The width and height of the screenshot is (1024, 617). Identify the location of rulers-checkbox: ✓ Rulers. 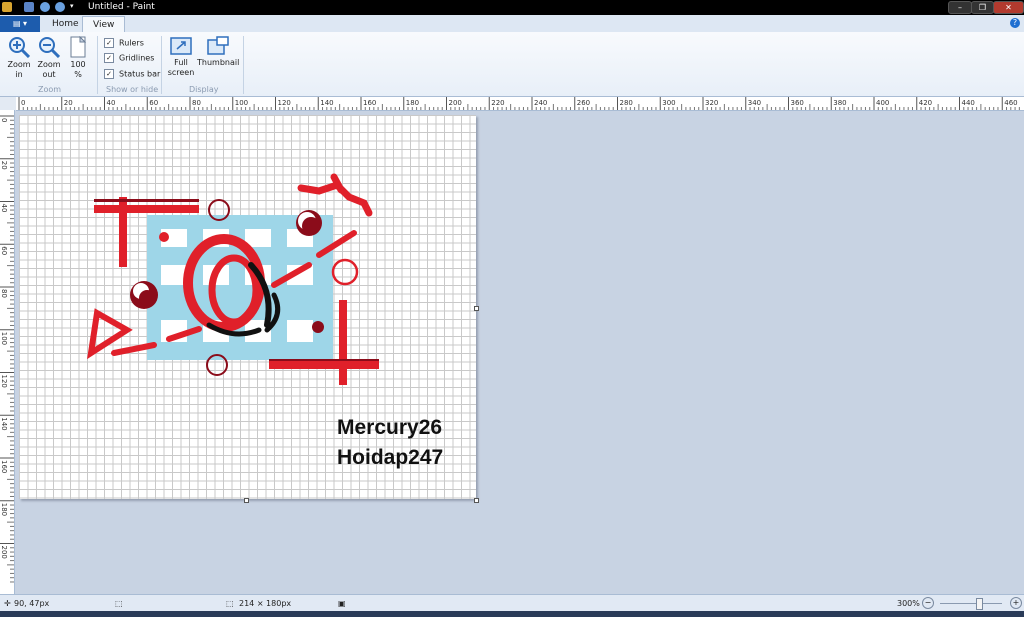
(124, 43).